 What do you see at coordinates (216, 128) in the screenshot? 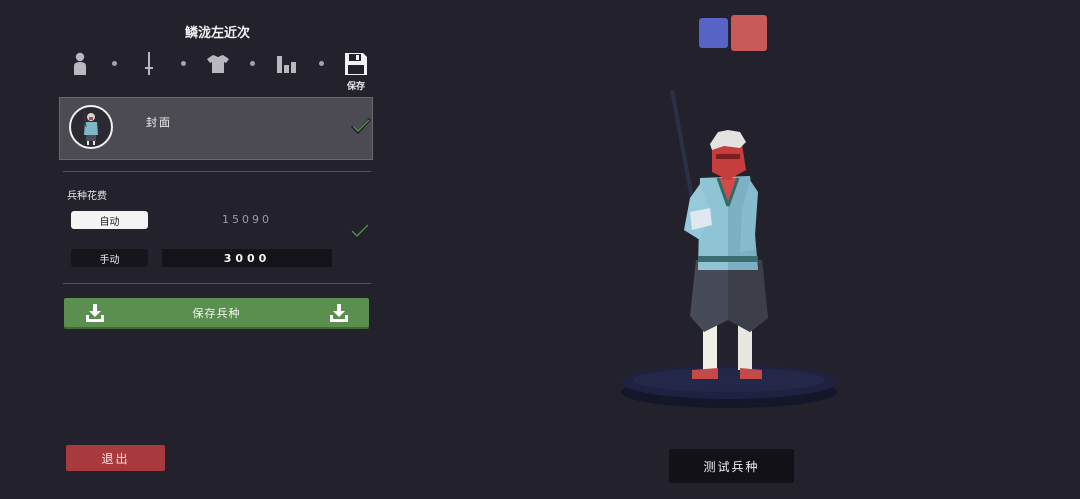
I see `cover-card: 封面` at bounding box center [216, 128].